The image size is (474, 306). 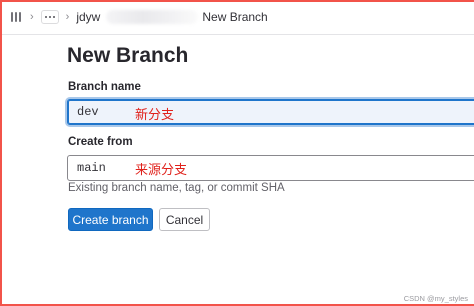 What do you see at coordinates (91, 168) in the screenshot?
I see `create-from-value: main` at bounding box center [91, 168].